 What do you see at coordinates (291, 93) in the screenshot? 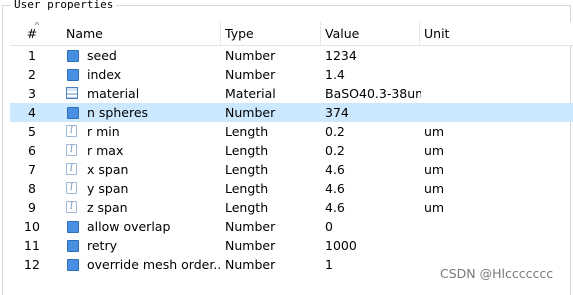
I see `table-row: 3 material Material BaSO40.3-38um` at bounding box center [291, 93].